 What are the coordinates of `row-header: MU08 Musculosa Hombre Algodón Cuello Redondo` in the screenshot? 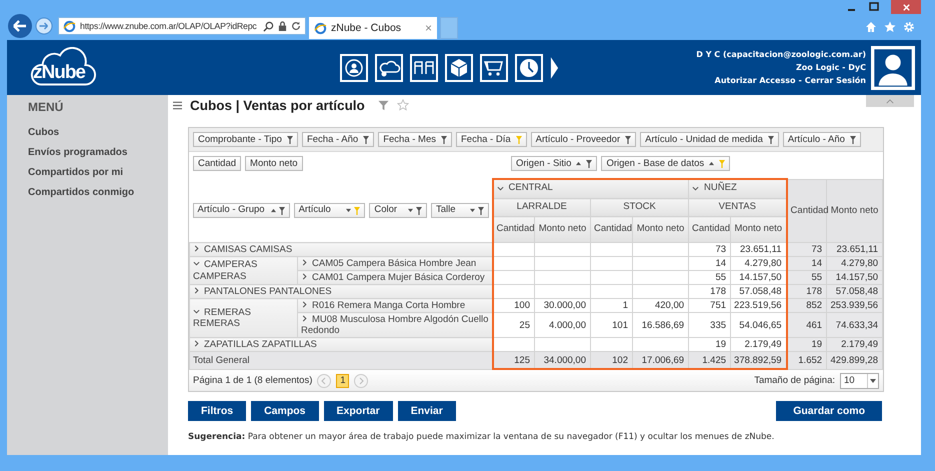 It's located at (395, 325).